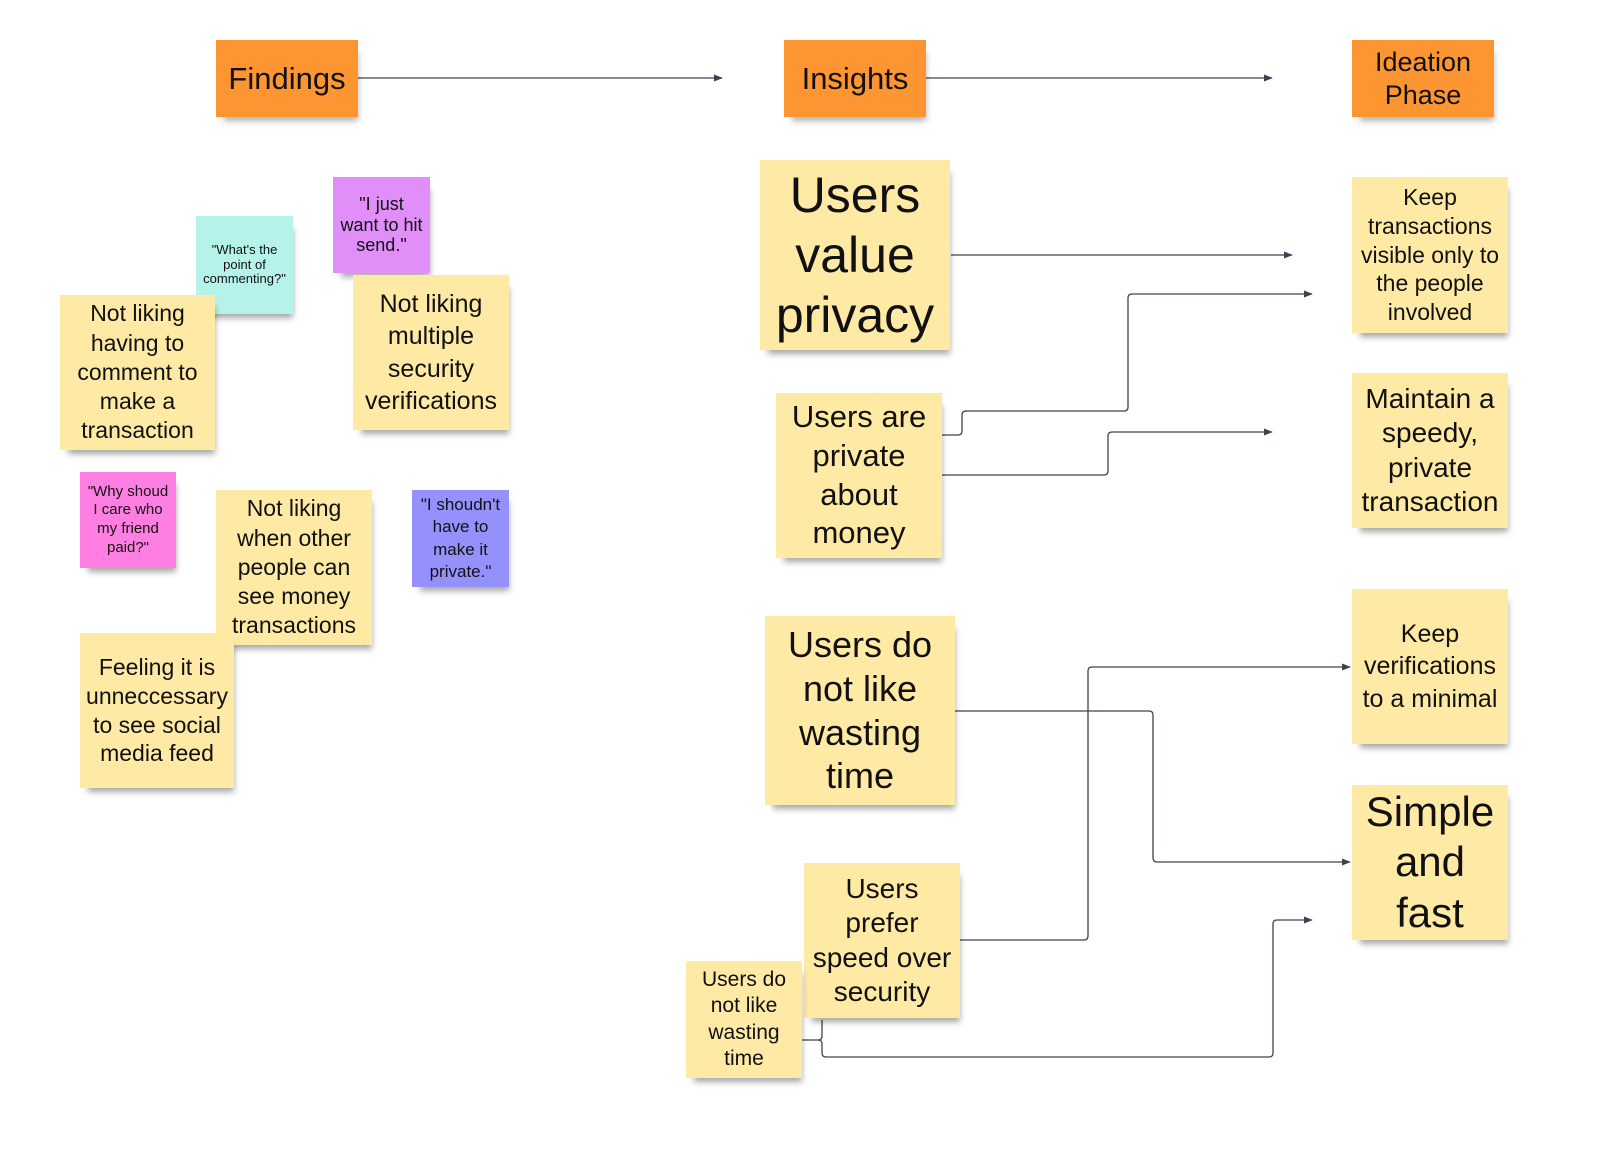 The width and height of the screenshot is (1600, 1155). I want to click on header-findings-label: Findings, so click(287, 78).